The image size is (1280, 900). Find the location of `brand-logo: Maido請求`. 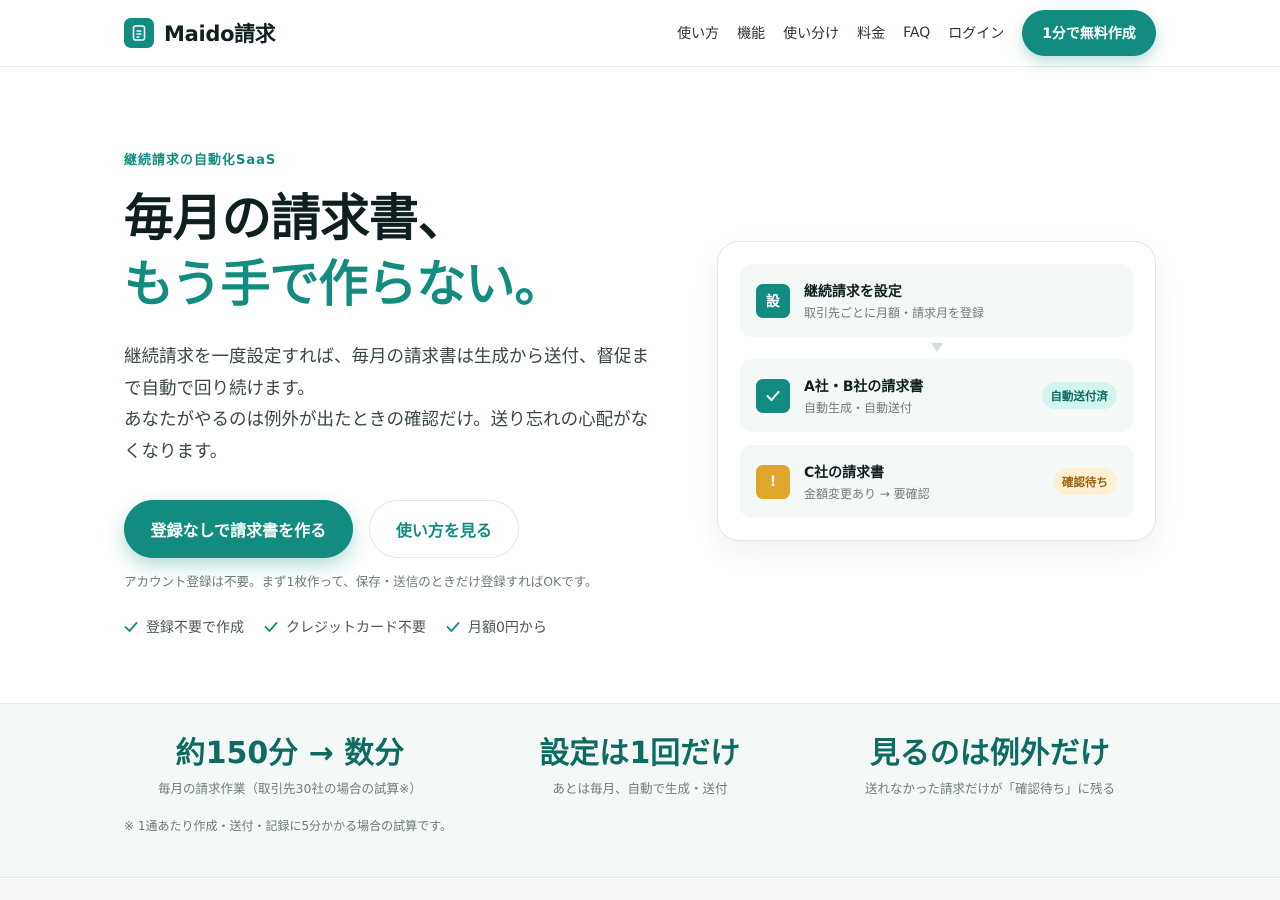

brand-logo: Maido請求 is located at coordinates (200, 33).